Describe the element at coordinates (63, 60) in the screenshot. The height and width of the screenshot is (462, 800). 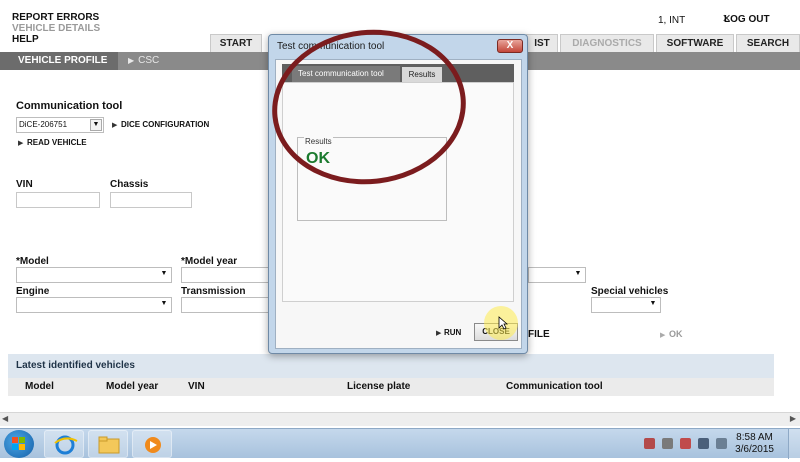
I see `subnav-vehicle-profile-label: VEHICLE PROFILE` at that location.